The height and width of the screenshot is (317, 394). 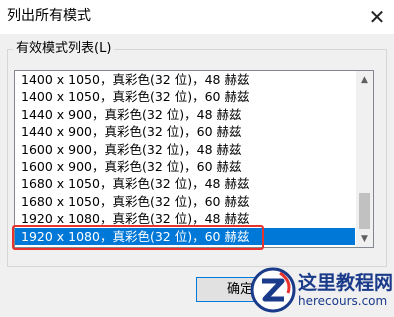 What do you see at coordinates (364, 79) in the screenshot?
I see `scroll-up-icon: ▲` at bounding box center [364, 79].